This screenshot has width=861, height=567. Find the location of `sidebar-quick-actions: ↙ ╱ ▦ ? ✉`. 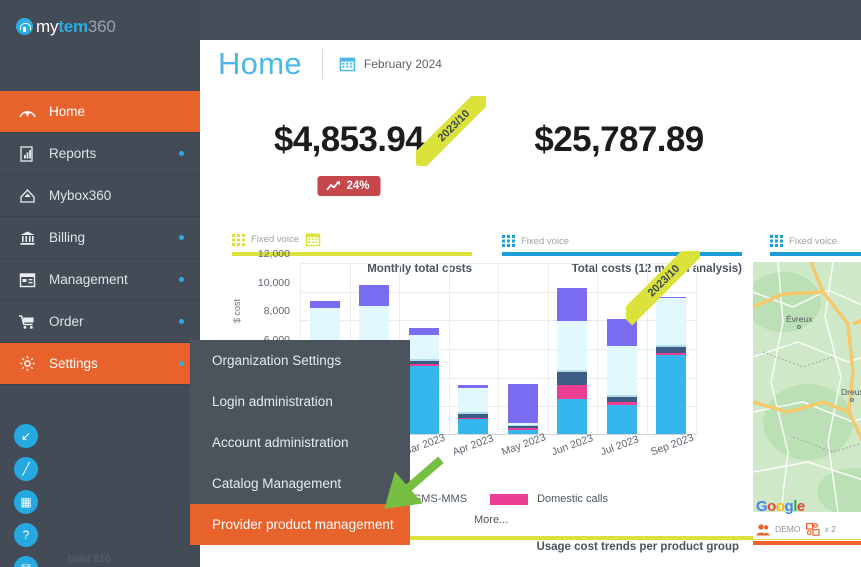

sidebar-quick-actions: ↙ ╱ ▦ ? ✉ is located at coordinates (29, 495).